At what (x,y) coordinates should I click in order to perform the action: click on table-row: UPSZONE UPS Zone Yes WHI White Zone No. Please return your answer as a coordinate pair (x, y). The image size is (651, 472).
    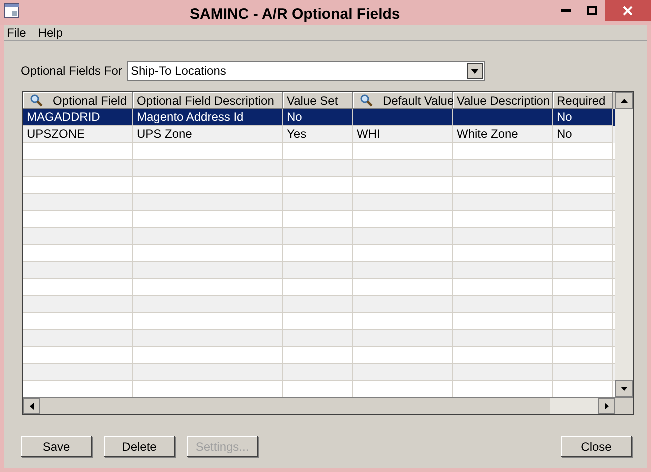
    Looking at the image, I should click on (319, 134).